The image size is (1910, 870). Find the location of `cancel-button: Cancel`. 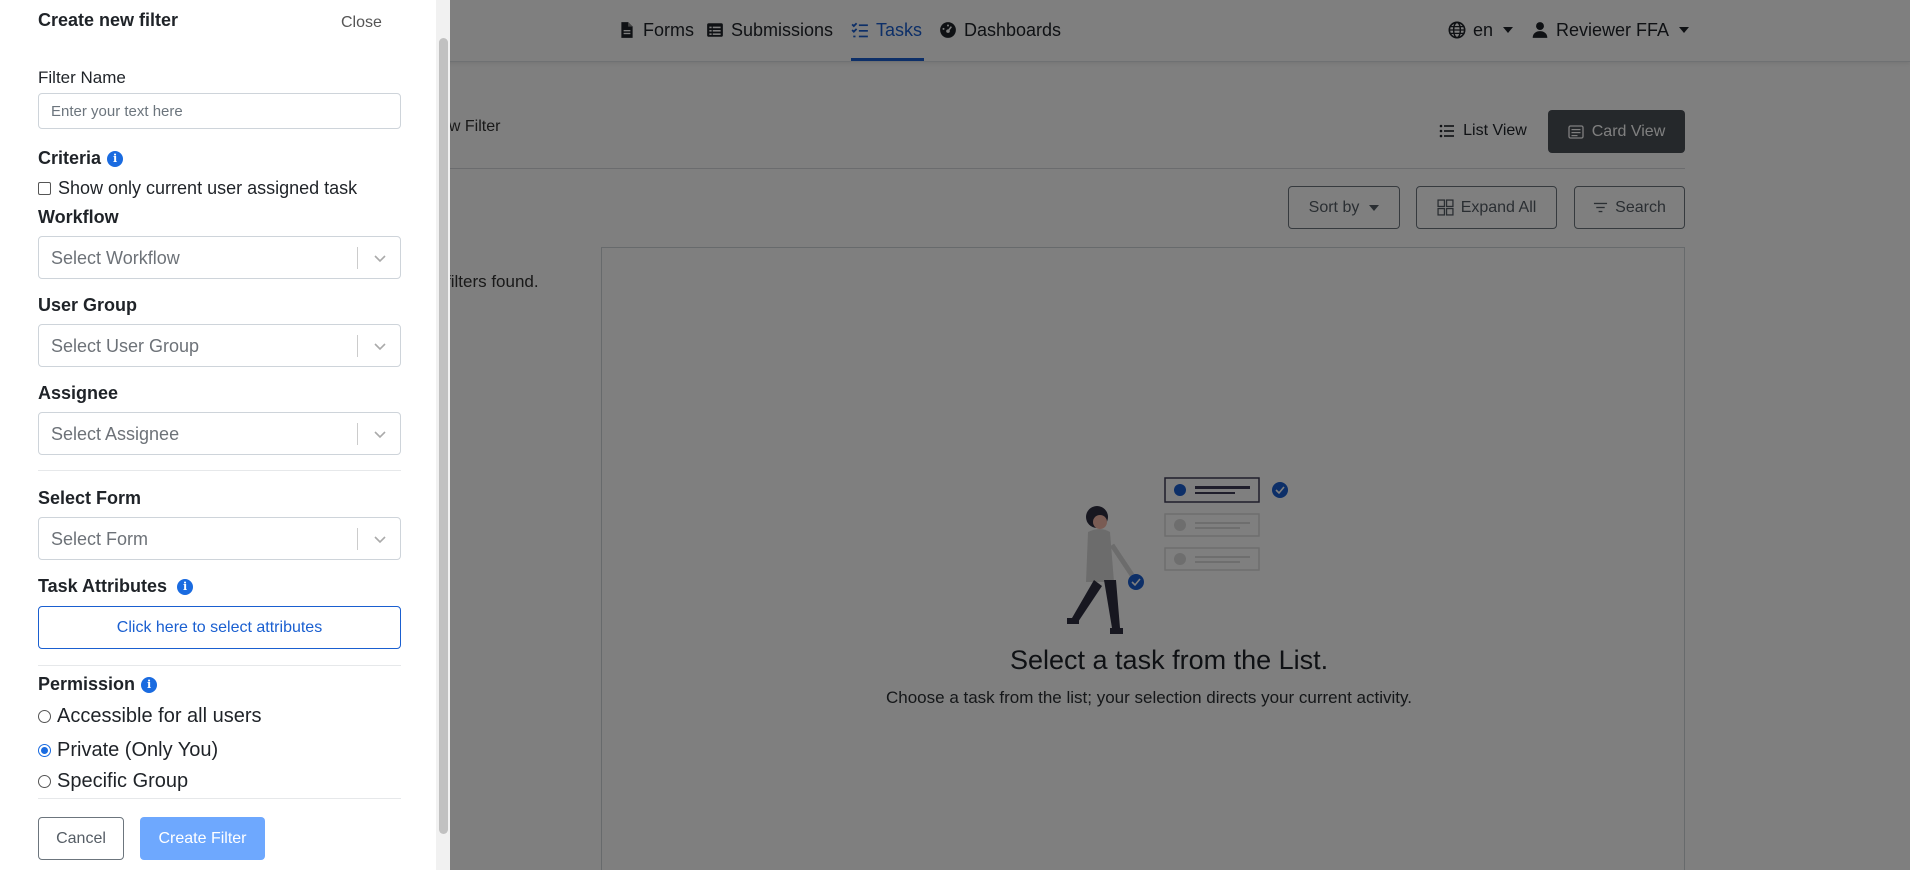

cancel-button: Cancel is located at coordinates (81, 838).